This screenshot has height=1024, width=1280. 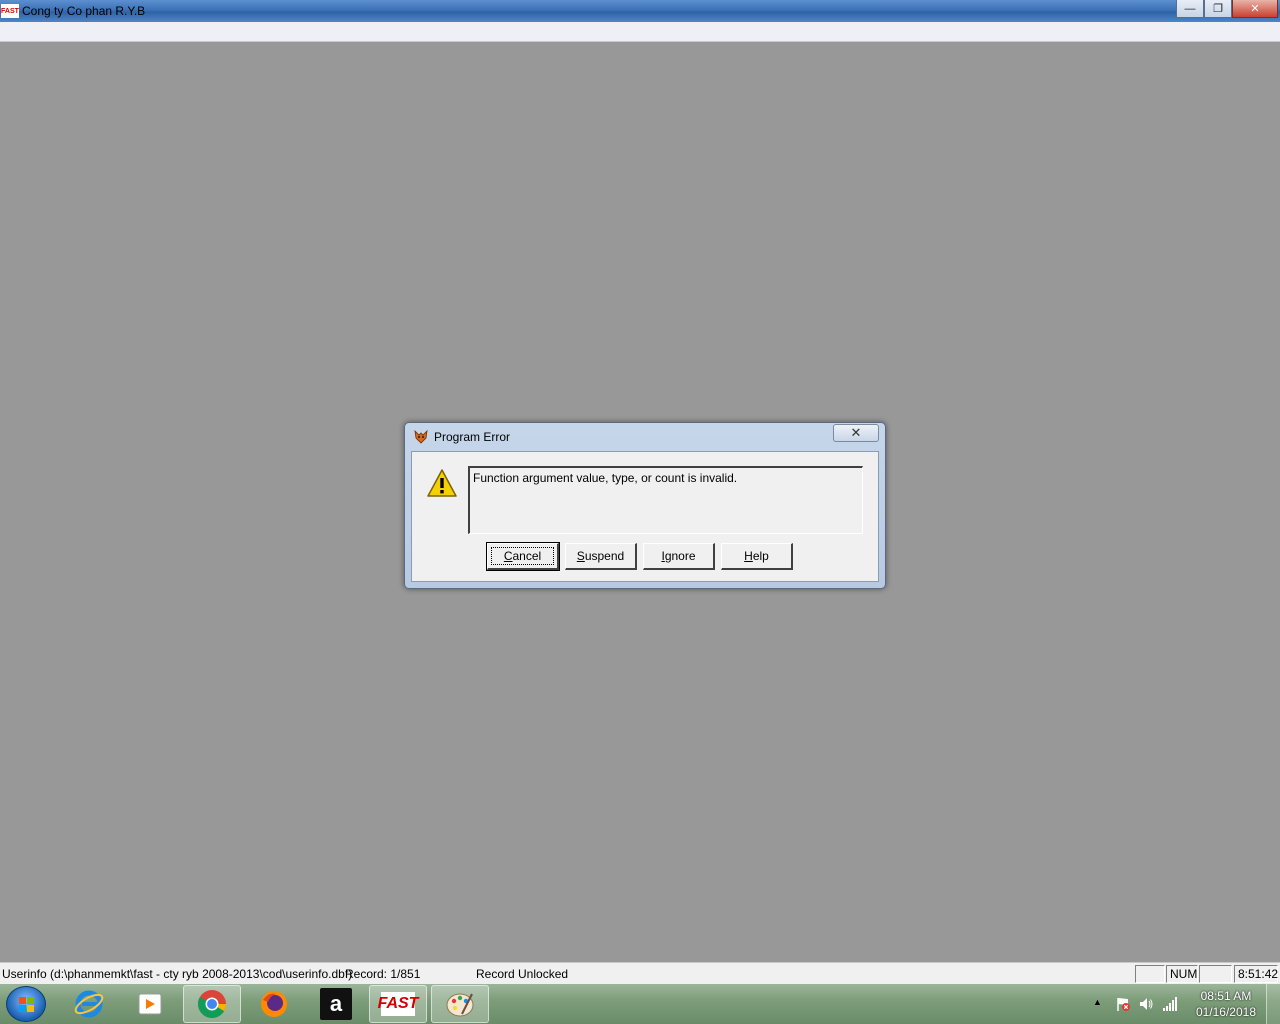 What do you see at coordinates (383, 974) in the screenshot?
I see `status-record: Record: 1/851` at bounding box center [383, 974].